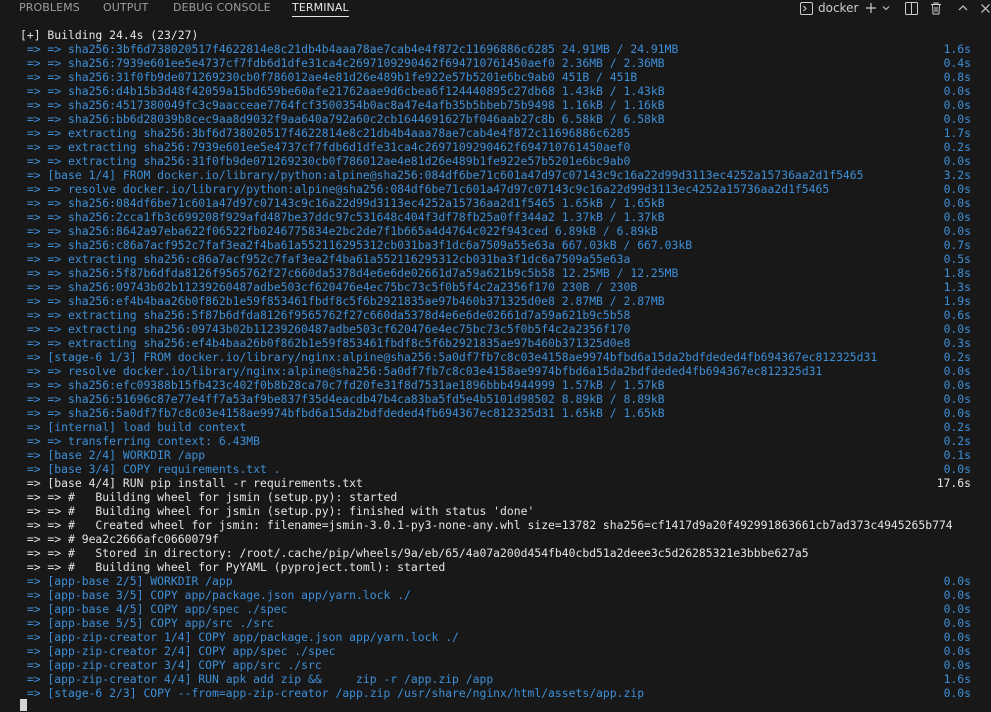  Describe the element at coordinates (957, 287) in the screenshot. I see `terminal-line-duration: 1.3s` at that location.